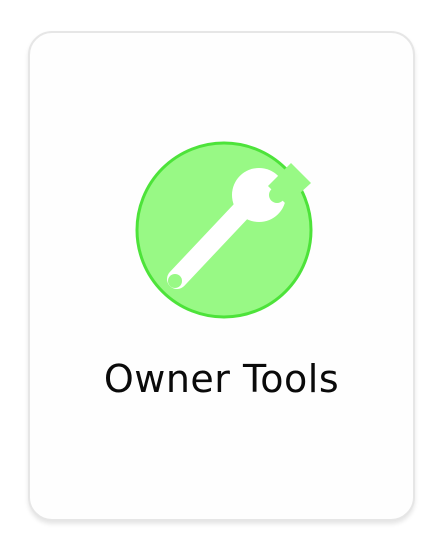  I want to click on tile-label: Owner Tools, so click(221, 379).